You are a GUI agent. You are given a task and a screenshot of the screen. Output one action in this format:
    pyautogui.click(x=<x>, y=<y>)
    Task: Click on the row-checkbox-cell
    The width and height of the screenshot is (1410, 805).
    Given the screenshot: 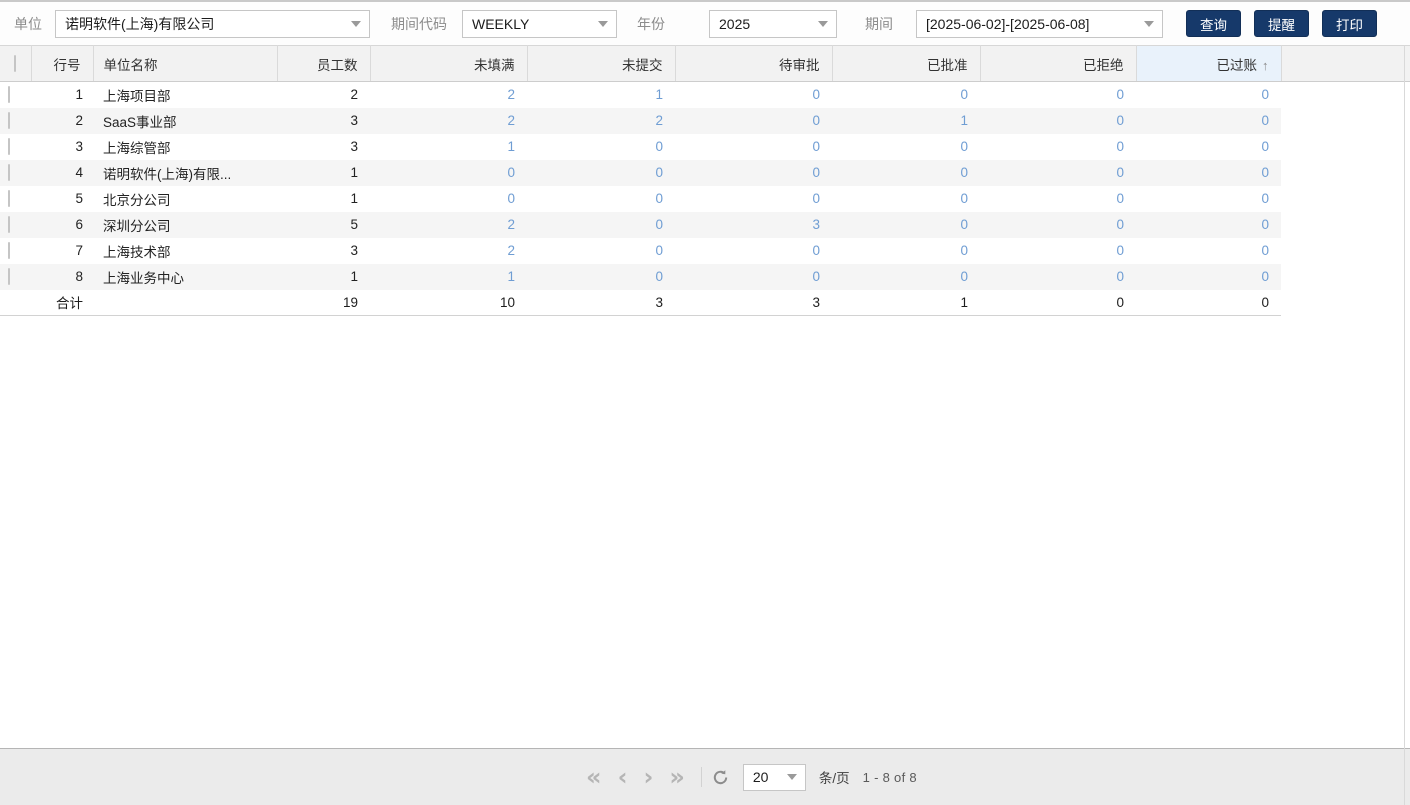 What is the action you would take?
    pyautogui.click(x=15, y=120)
    